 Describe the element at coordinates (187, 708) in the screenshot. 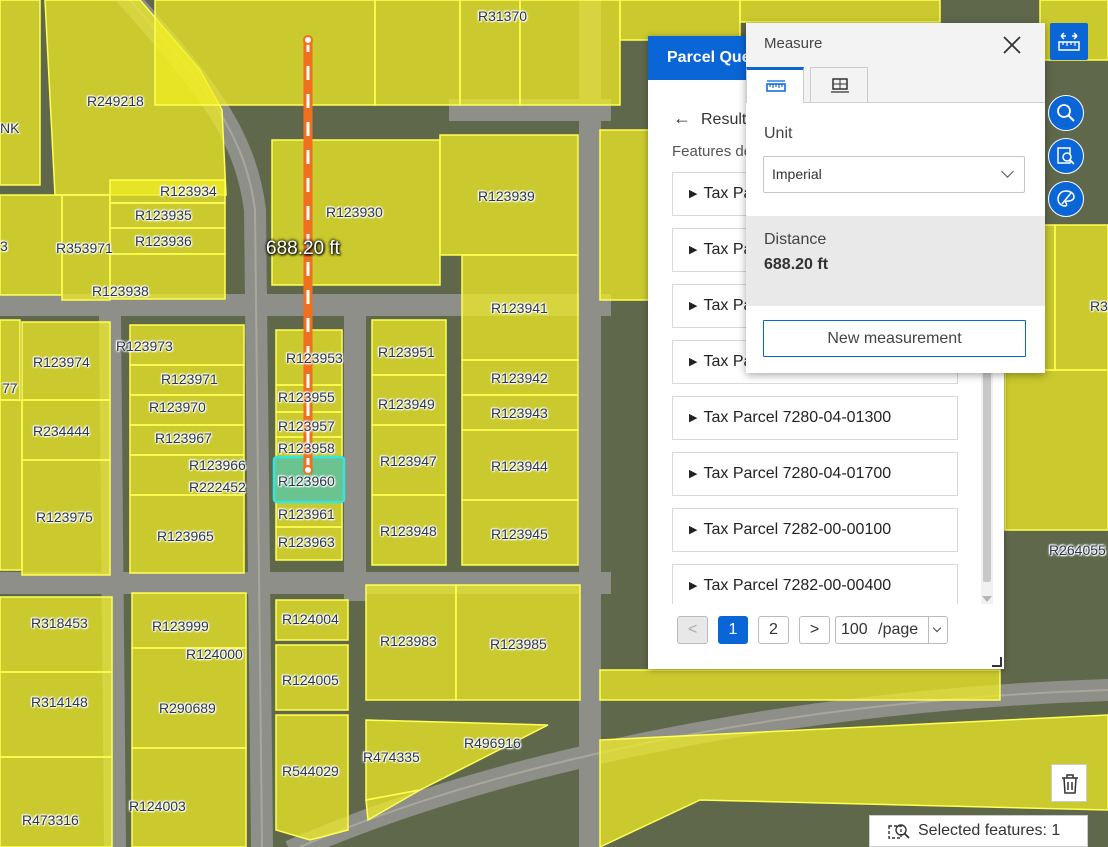

I see `parcel-label: R290689` at that location.